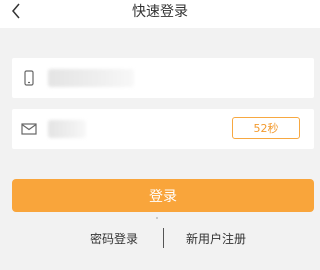 The image size is (320, 270). I want to click on phone-icon, so click(29, 78).